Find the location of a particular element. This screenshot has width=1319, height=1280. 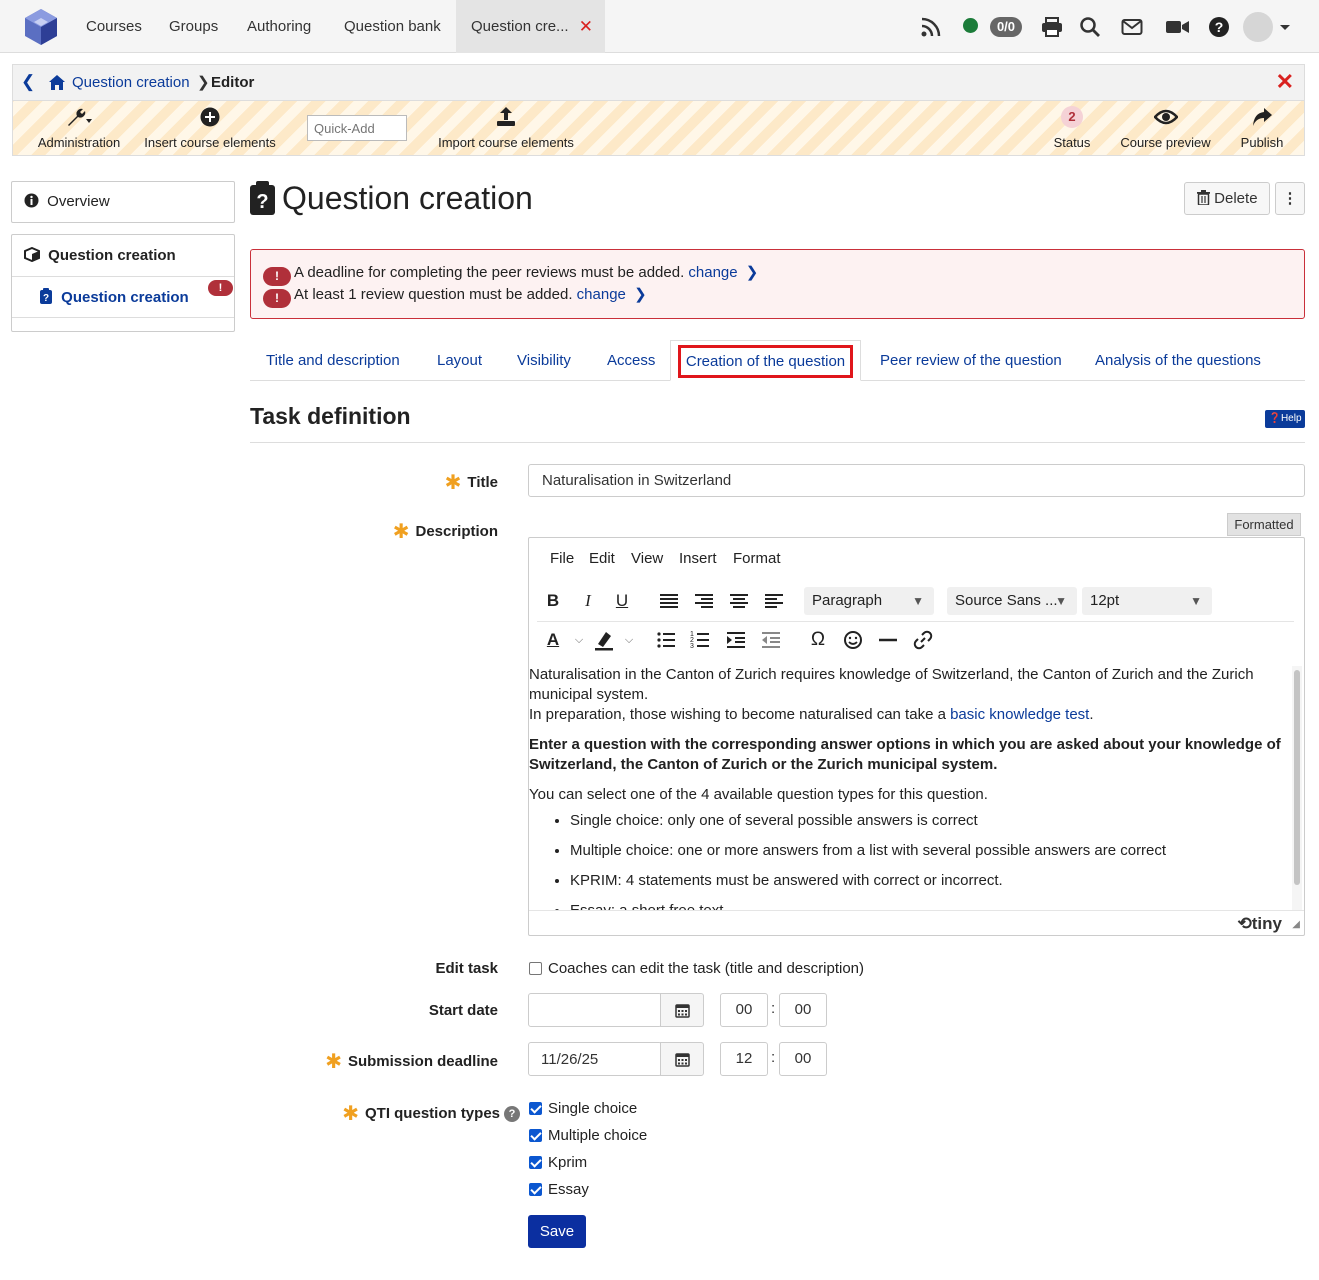

emoji-icon is located at coordinates (853, 640).